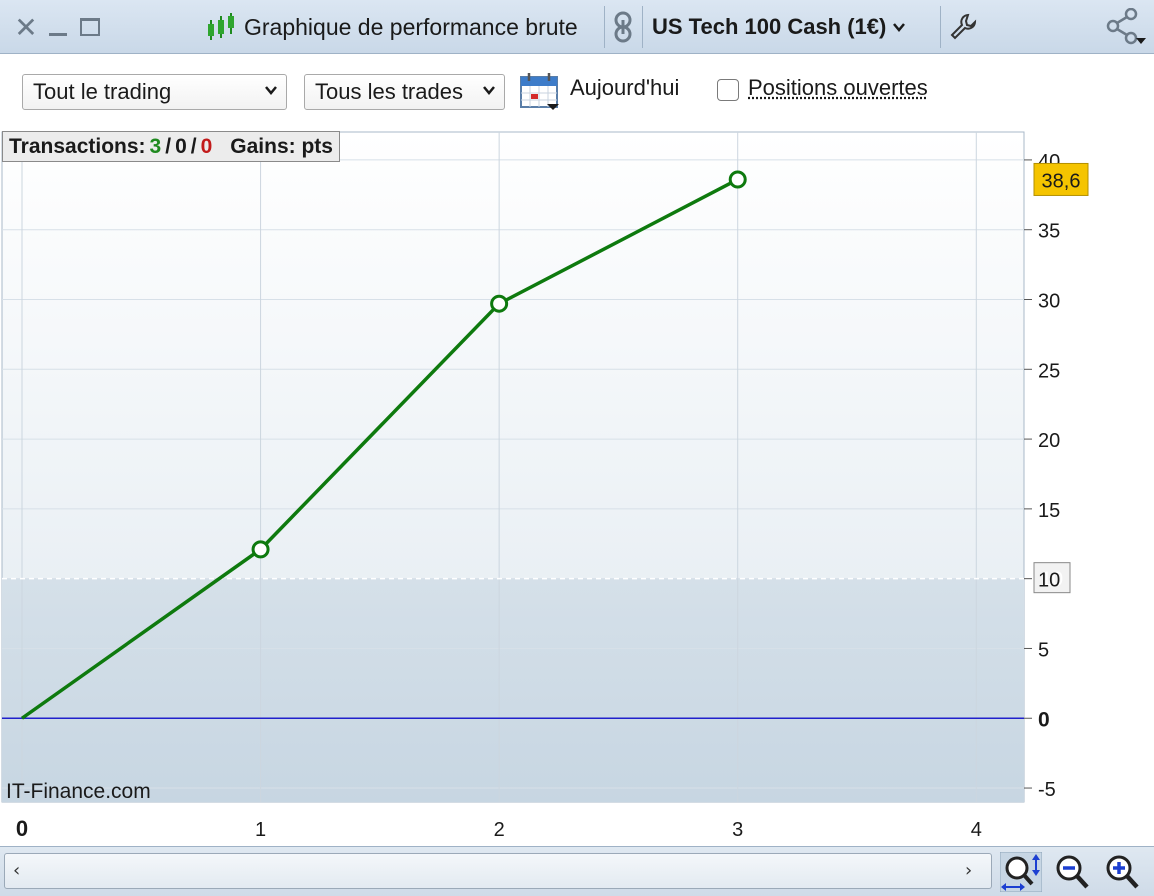  What do you see at coordinates (389, 91) in the screenshot?
I see `trades-select-value: Tous les trades` at bounding box center [389, 91].